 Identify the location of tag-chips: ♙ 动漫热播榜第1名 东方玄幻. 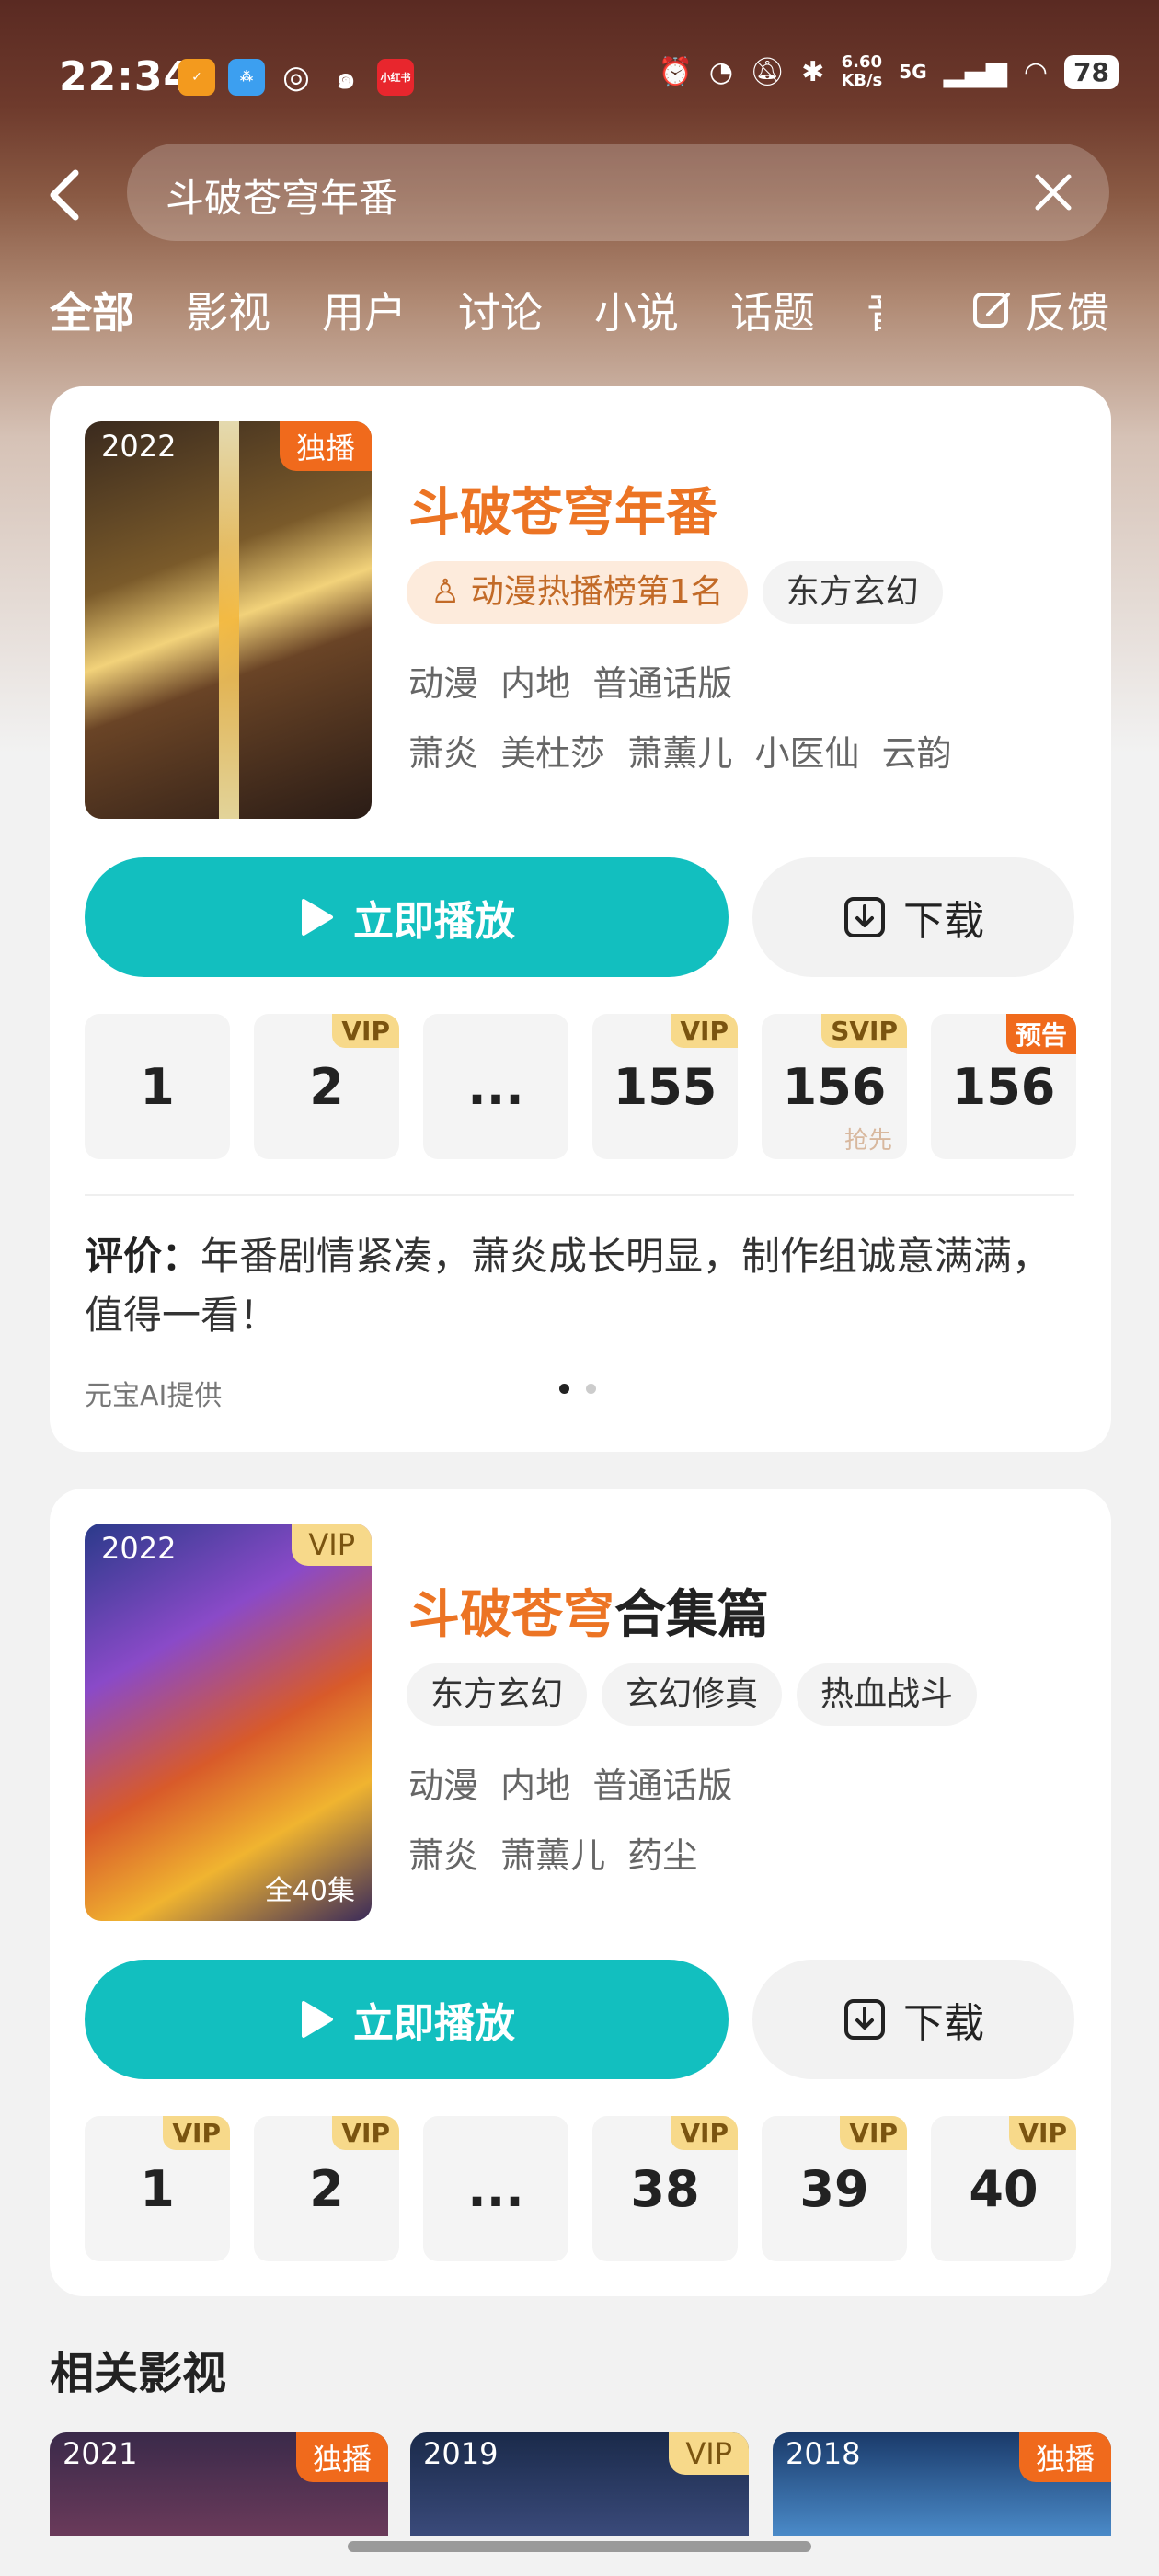
(675, 592).